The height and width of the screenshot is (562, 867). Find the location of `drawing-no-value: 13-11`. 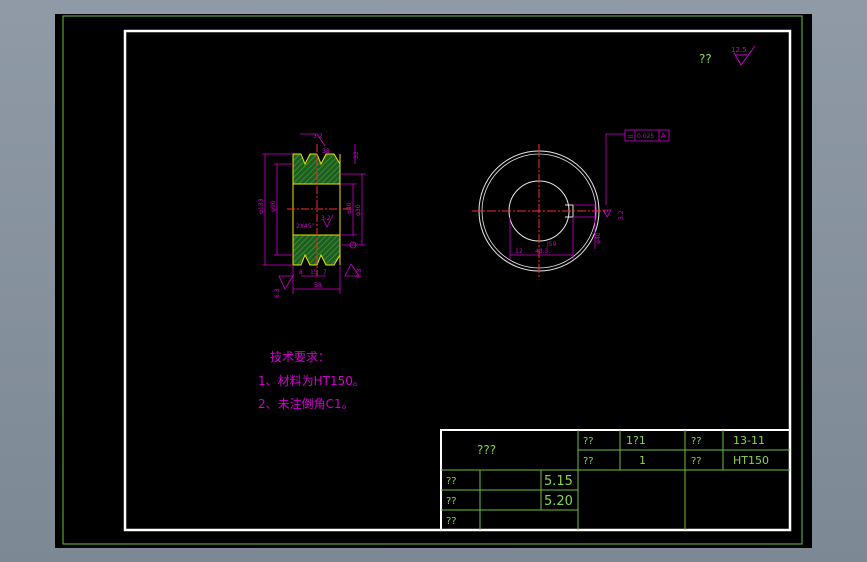

drawing-no-value: 13-11 is located at coordinates (749, 440).